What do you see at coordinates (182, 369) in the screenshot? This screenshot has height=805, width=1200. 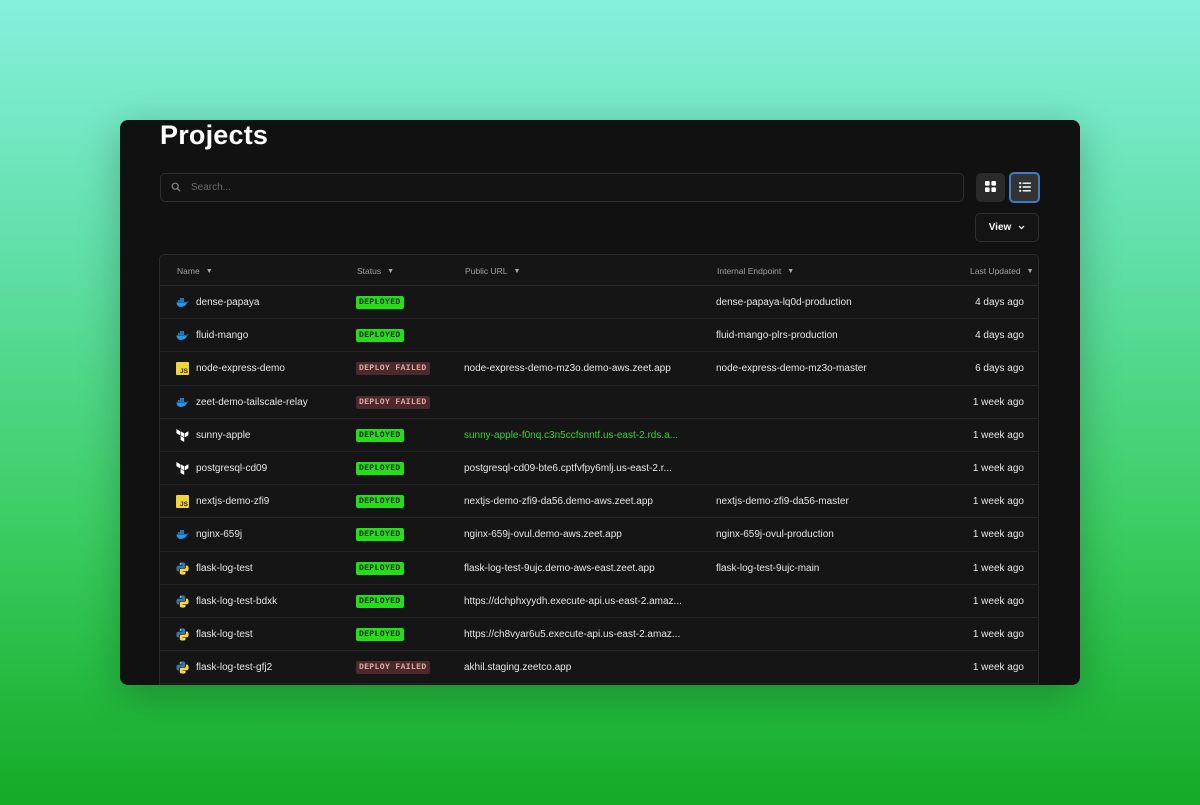 I see `js-icon: JS` at bounding box center [182, 369].